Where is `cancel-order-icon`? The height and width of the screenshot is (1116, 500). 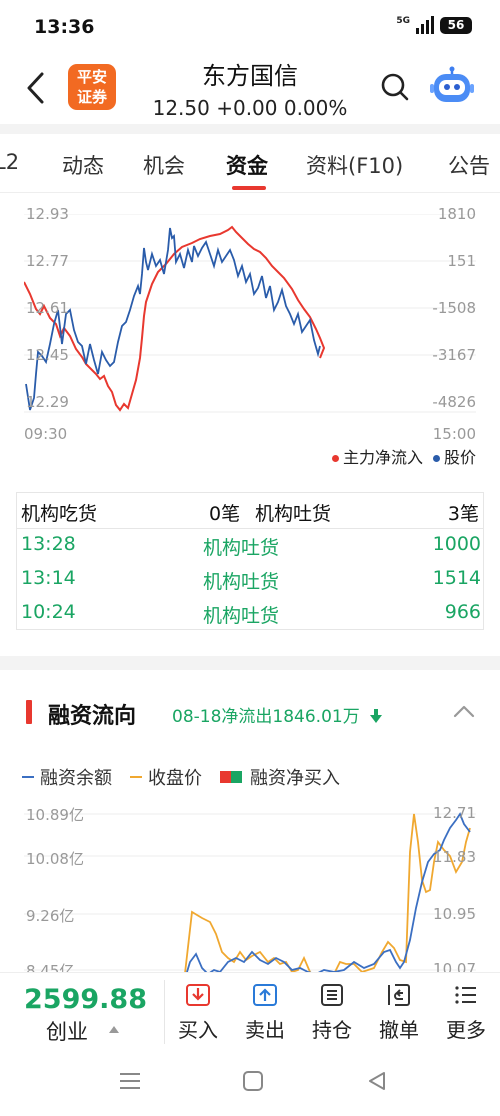
cancel-order-icon is located at coordinates (399, 995).